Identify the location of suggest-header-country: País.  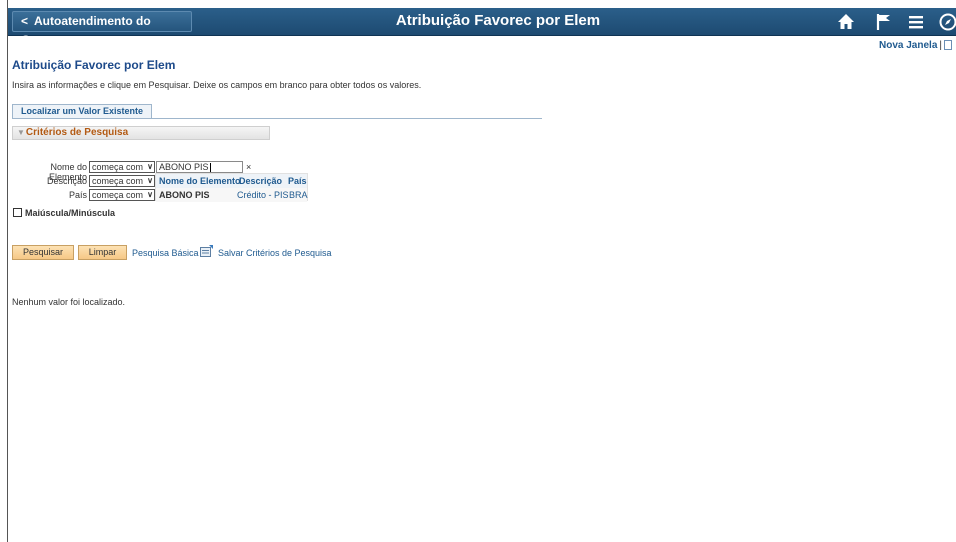
(297, 181).